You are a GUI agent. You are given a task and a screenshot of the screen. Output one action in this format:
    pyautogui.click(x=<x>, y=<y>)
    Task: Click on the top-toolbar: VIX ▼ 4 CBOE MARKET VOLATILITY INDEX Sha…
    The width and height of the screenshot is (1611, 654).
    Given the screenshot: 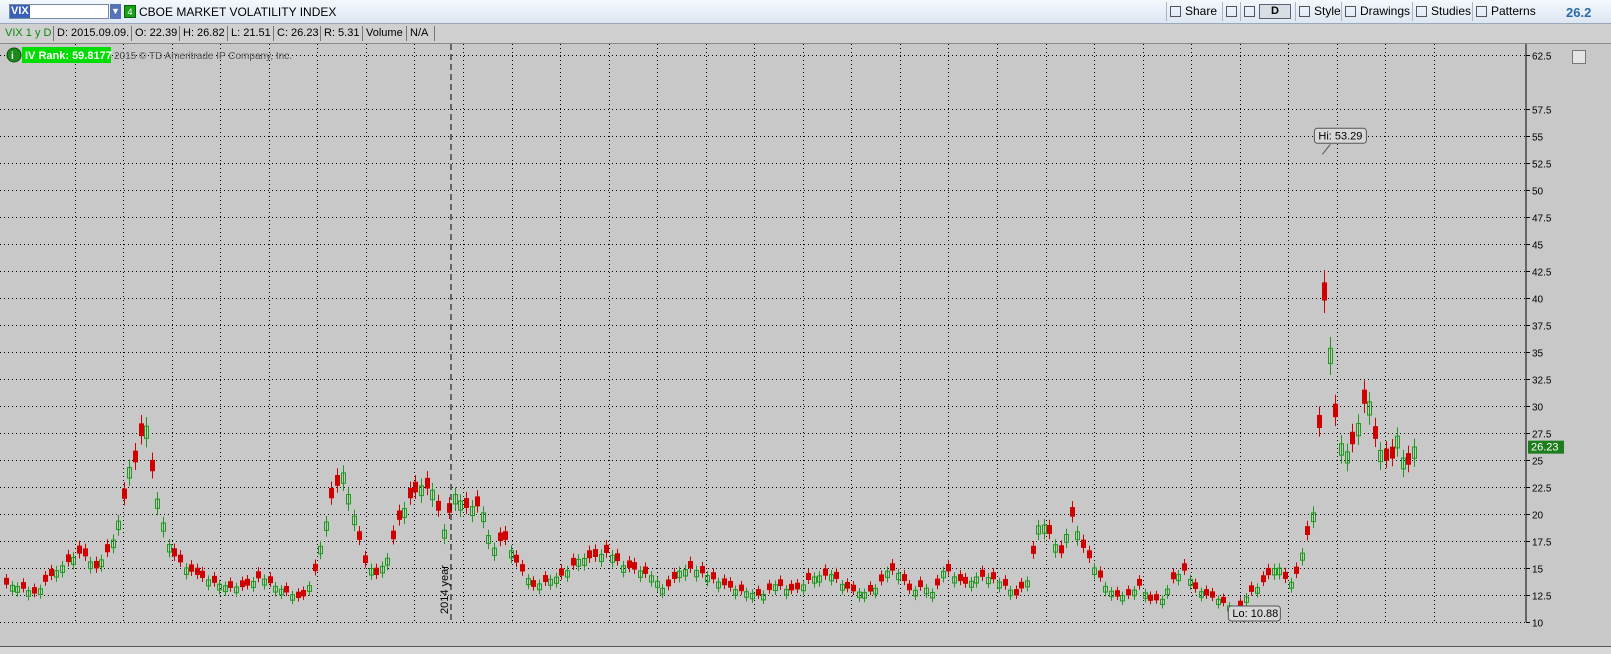 What is the action you would take?
    pyautogui.click(x=805, y=12)
    